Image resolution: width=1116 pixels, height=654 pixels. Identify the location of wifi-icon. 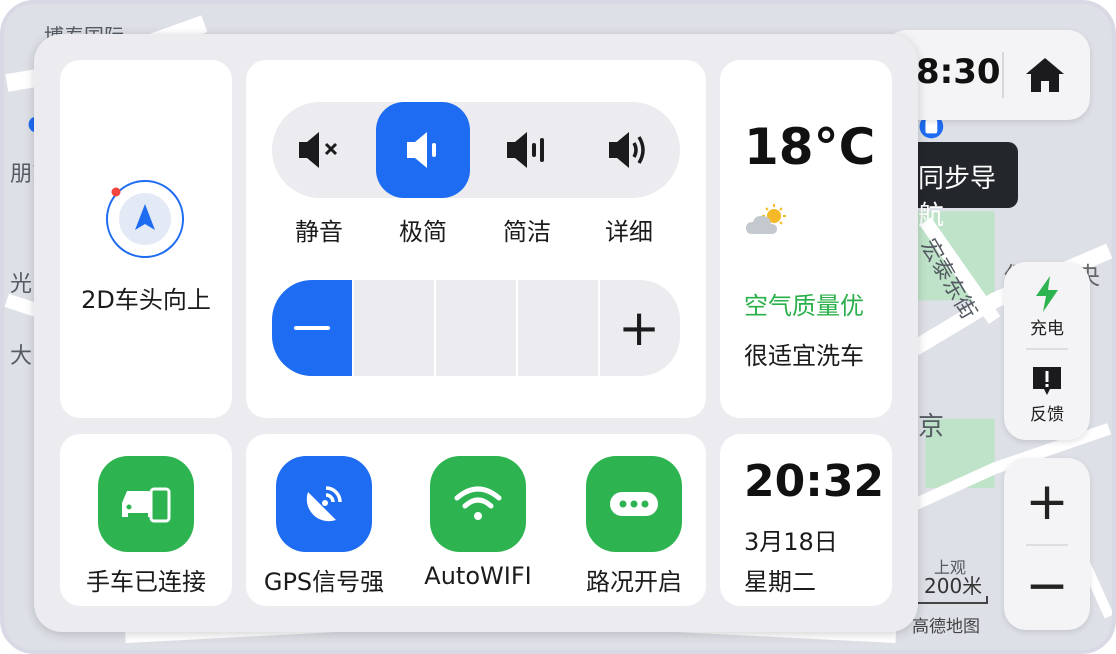
(478, 503).